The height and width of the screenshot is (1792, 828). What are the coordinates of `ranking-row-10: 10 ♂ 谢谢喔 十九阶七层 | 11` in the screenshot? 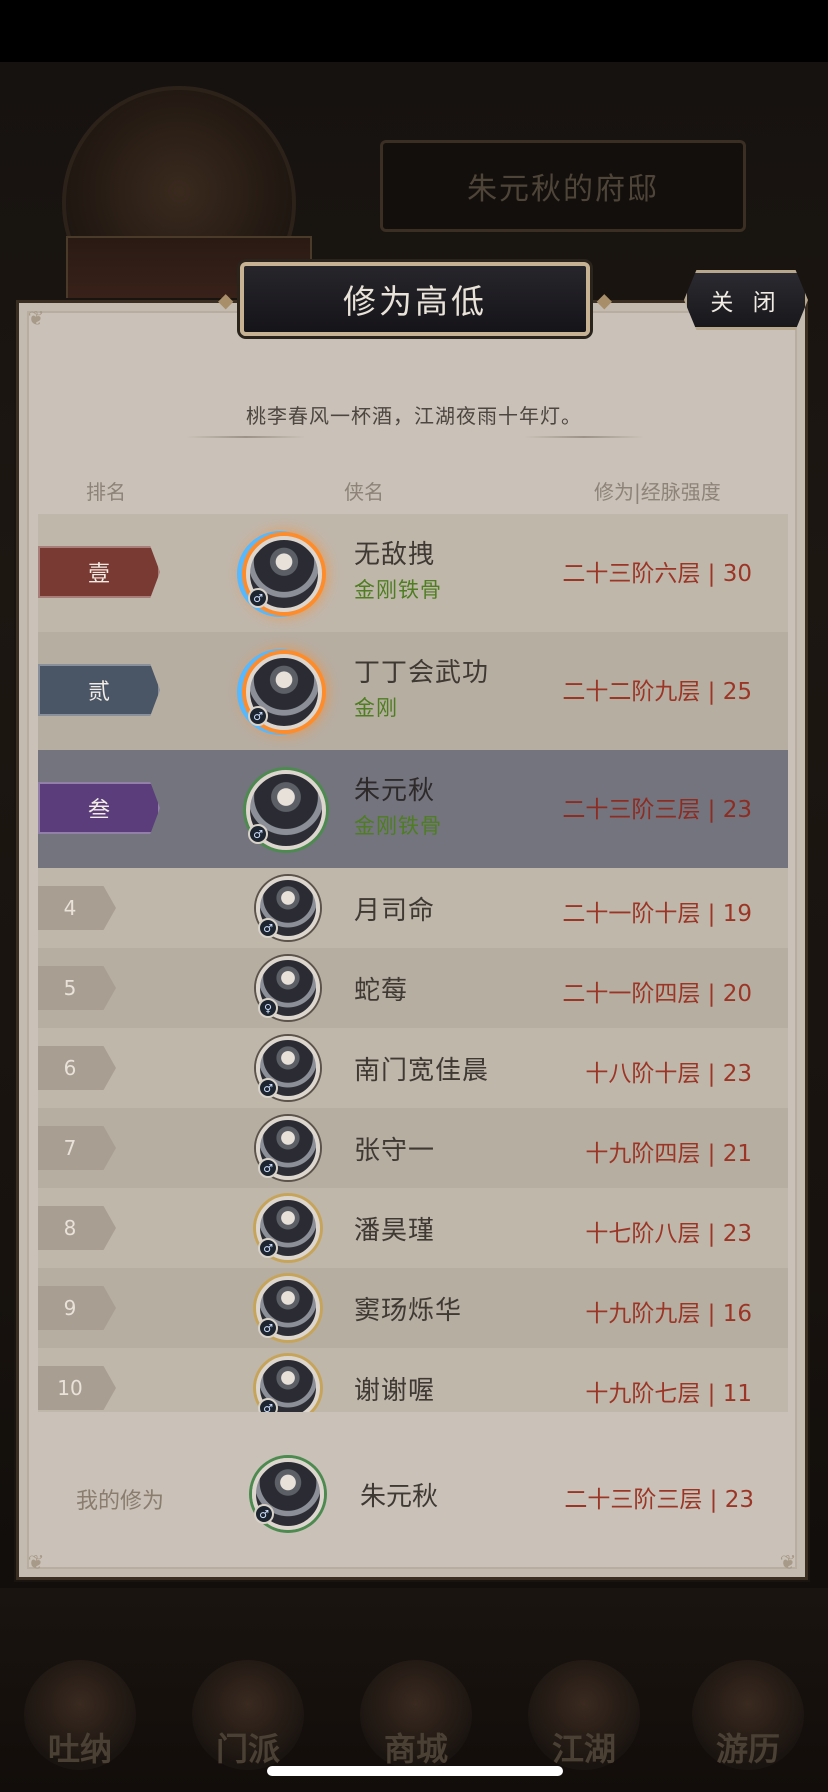 It's located at (413, 1380).